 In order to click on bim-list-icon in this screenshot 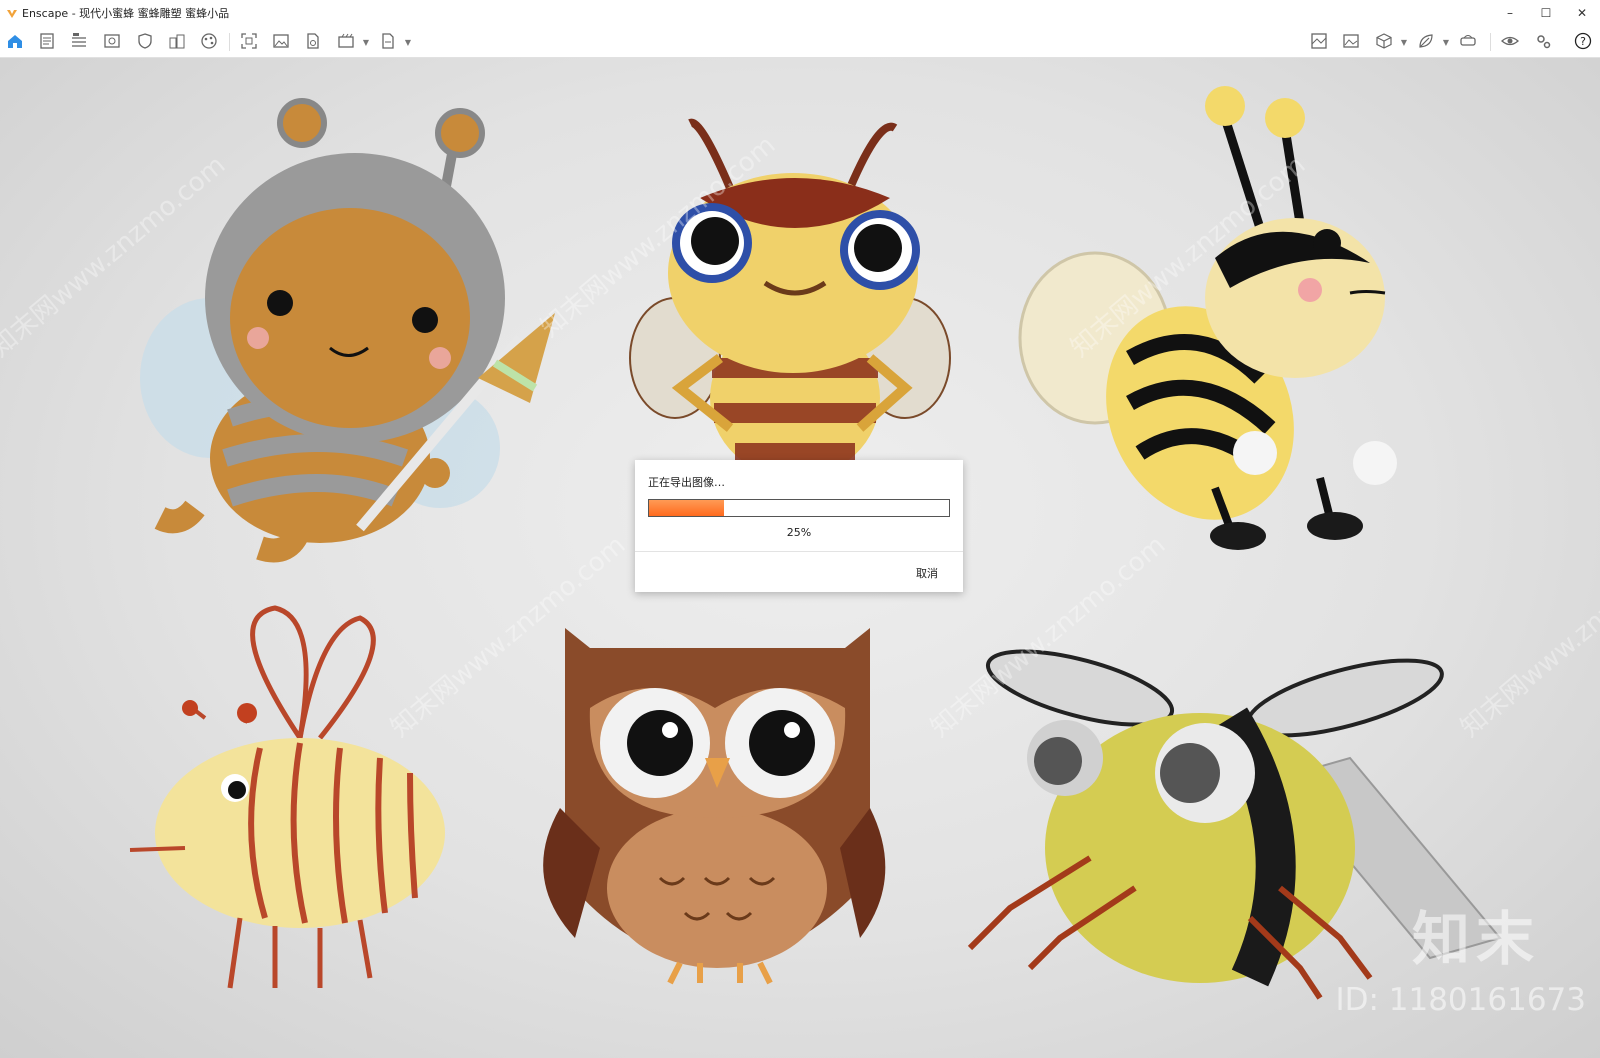, I will do `click(79, 41)`.